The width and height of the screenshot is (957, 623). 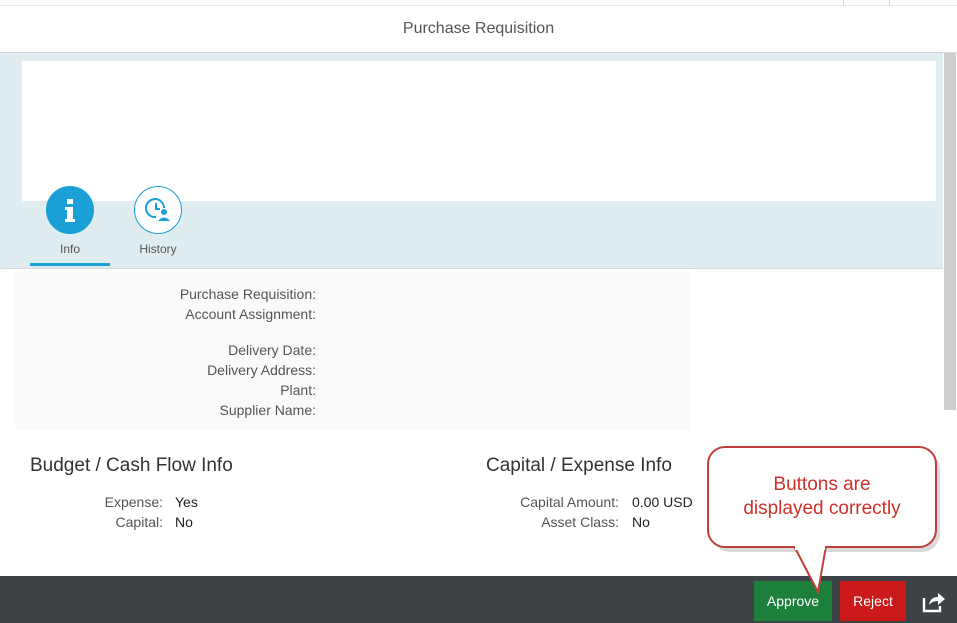 I want to click on annotation-text: Buttons are displayed correctly, so click(x=822, y=497).